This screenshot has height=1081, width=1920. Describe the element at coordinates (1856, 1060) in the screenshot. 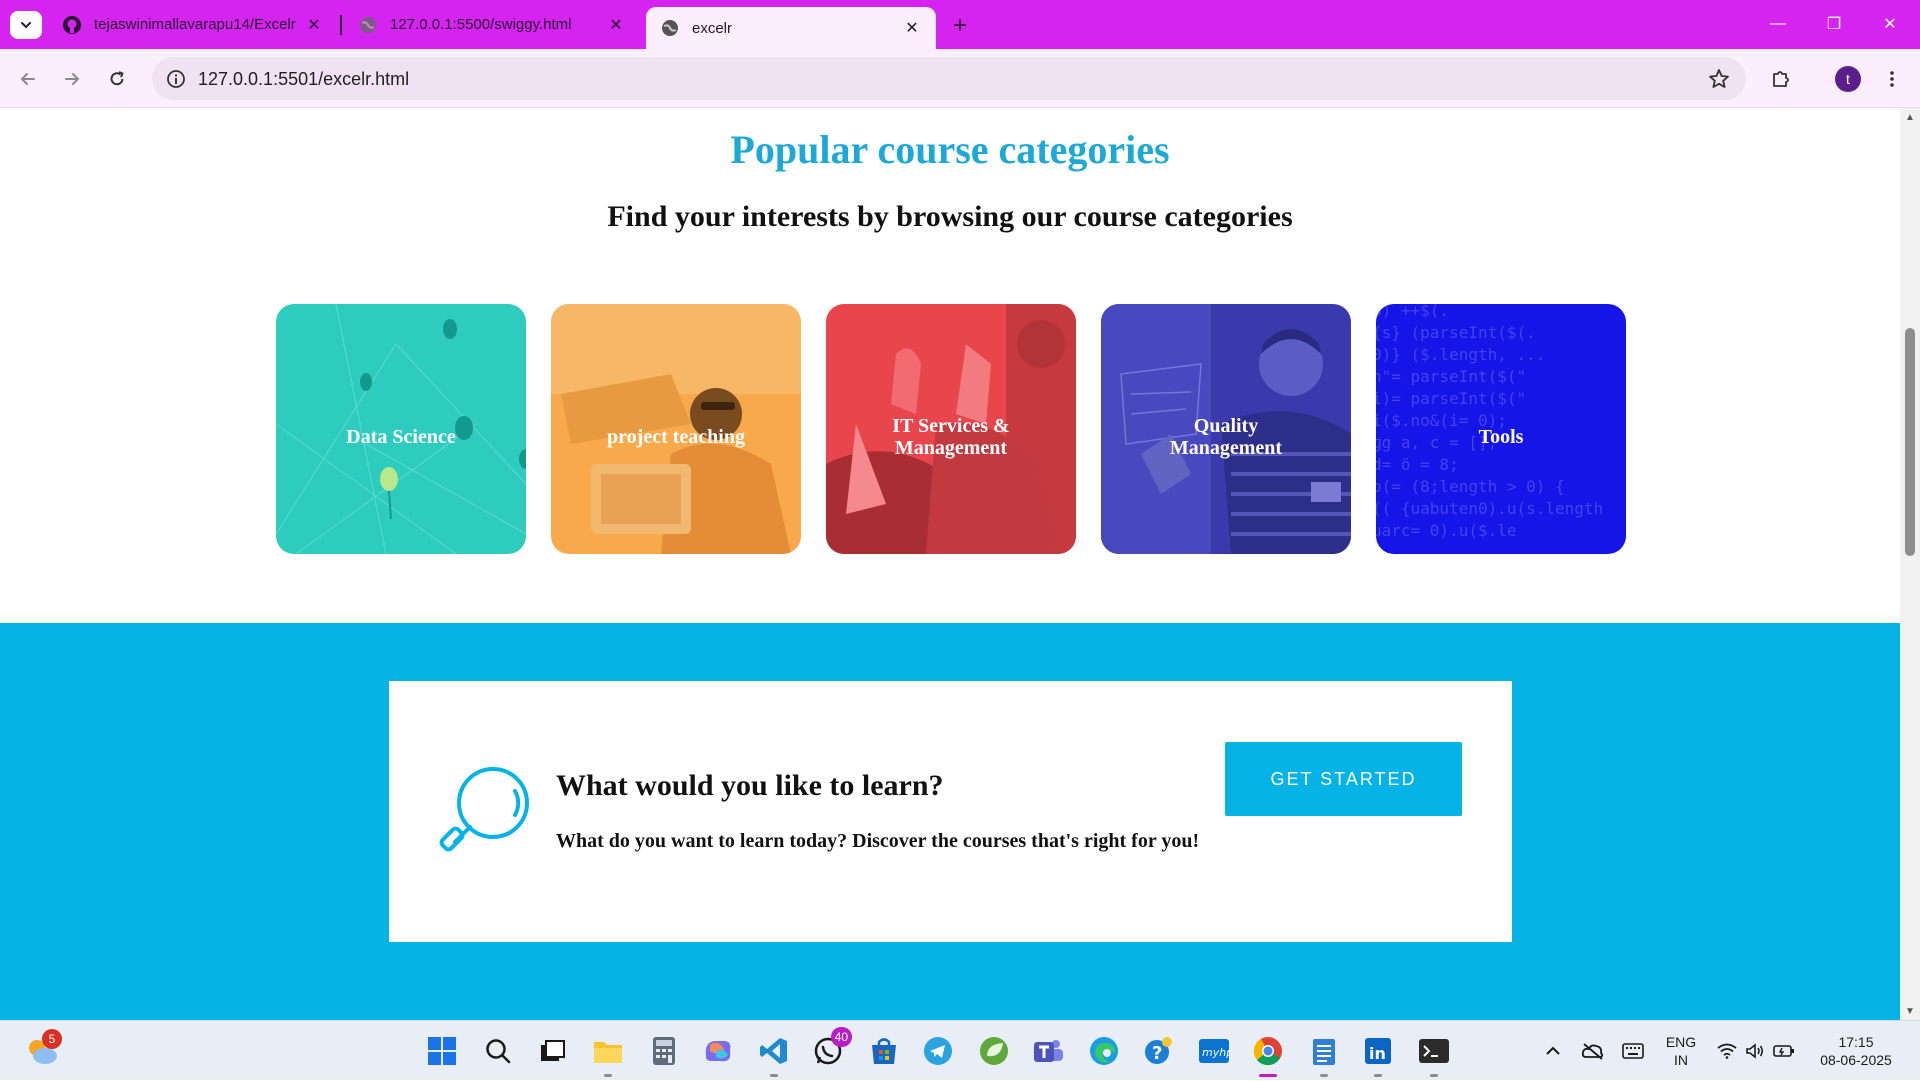

I see `clock-date: 08-06-2025` at that location.